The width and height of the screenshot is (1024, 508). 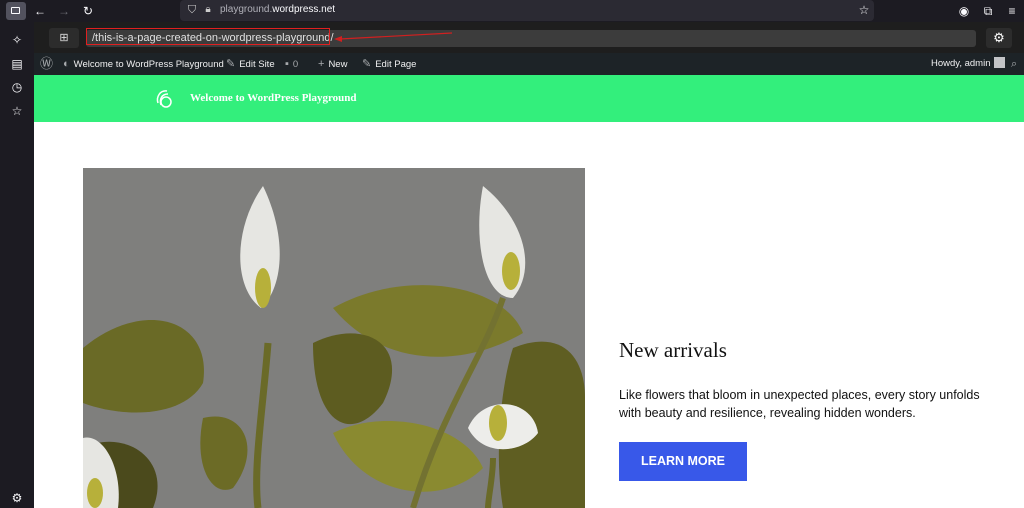 I want to click on url-domain: playground., so click(x=246, y=9).